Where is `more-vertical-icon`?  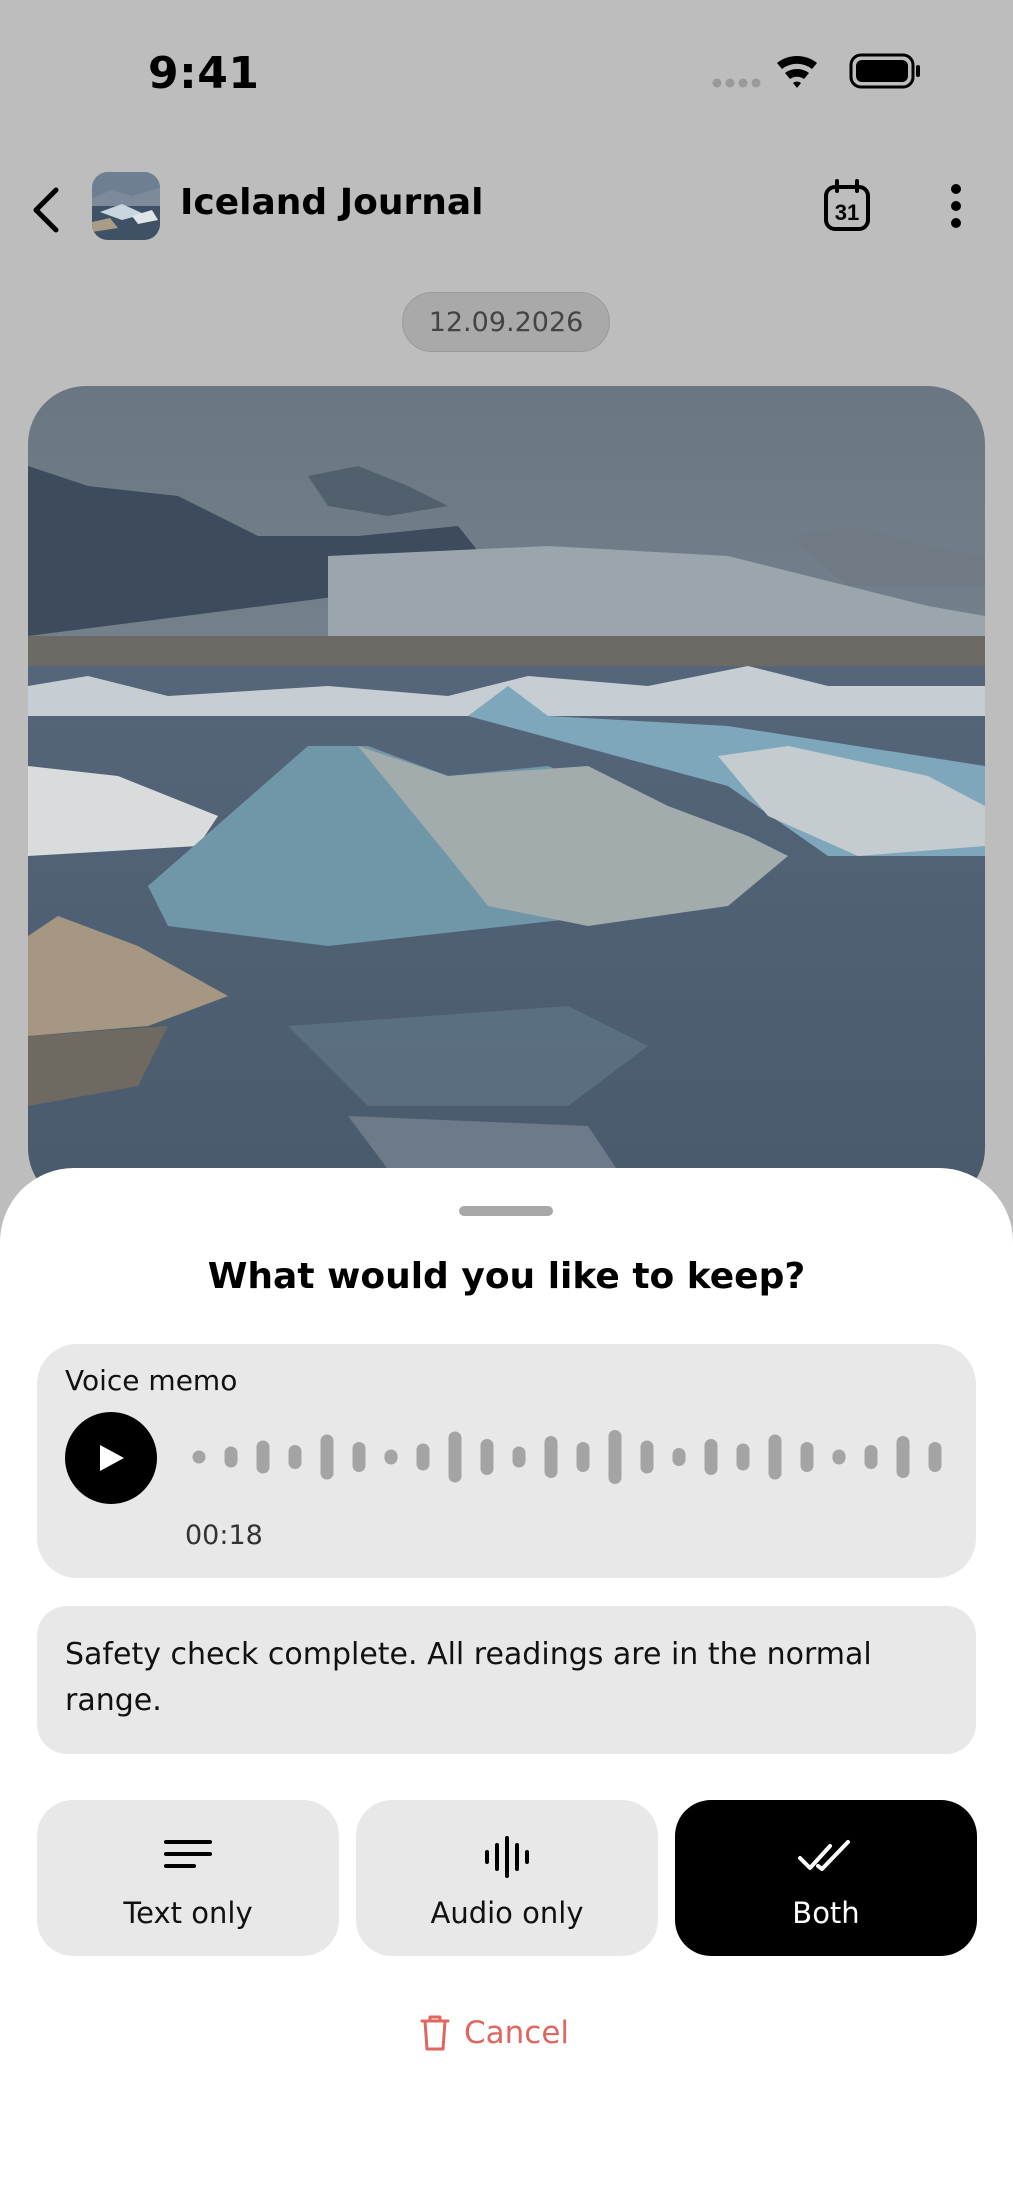 more-vertical-icon is located at coordinates (956, 206).